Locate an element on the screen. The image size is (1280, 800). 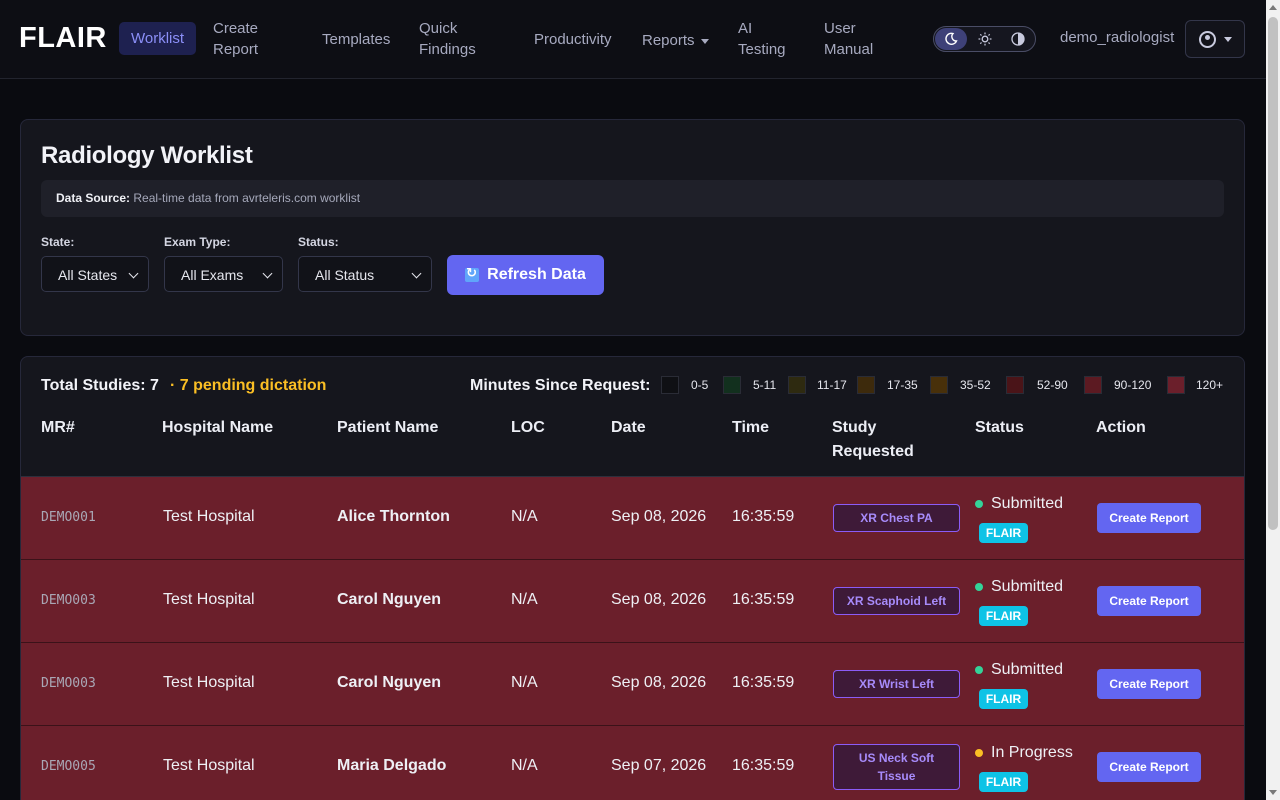
page-title: Radiology Worklist is located at coordinates (147, 155).